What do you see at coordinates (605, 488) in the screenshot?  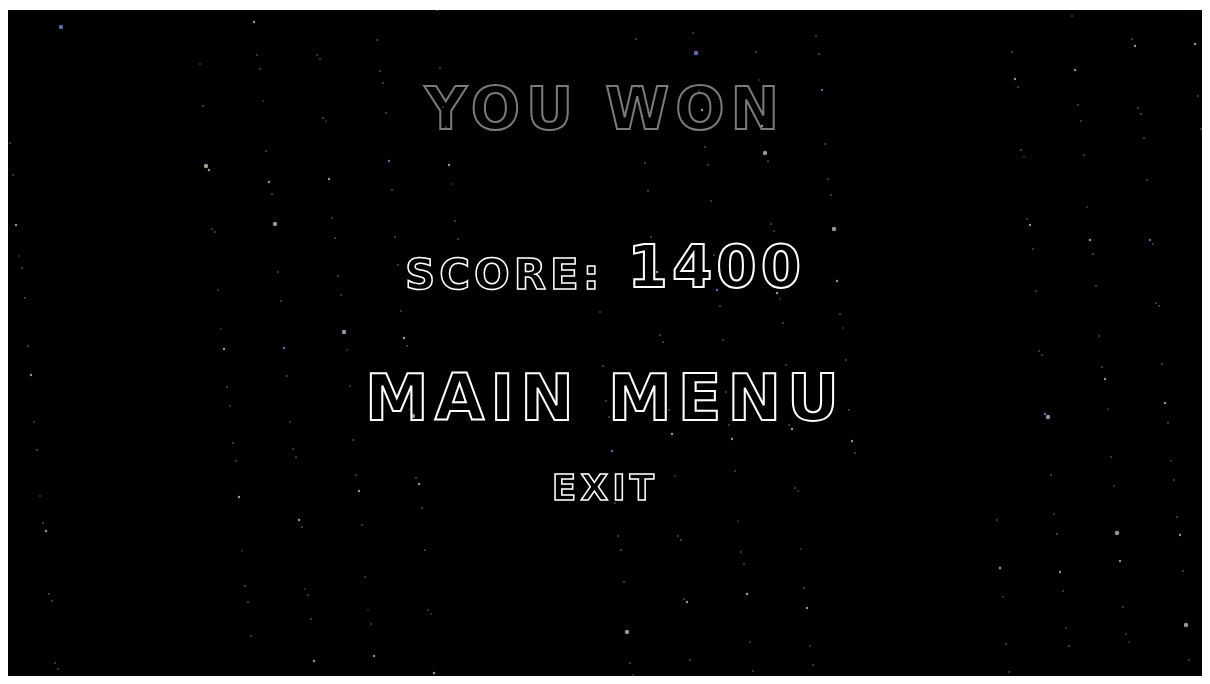 I see `menu-button: EXIT` at bounding box center [605, 488].